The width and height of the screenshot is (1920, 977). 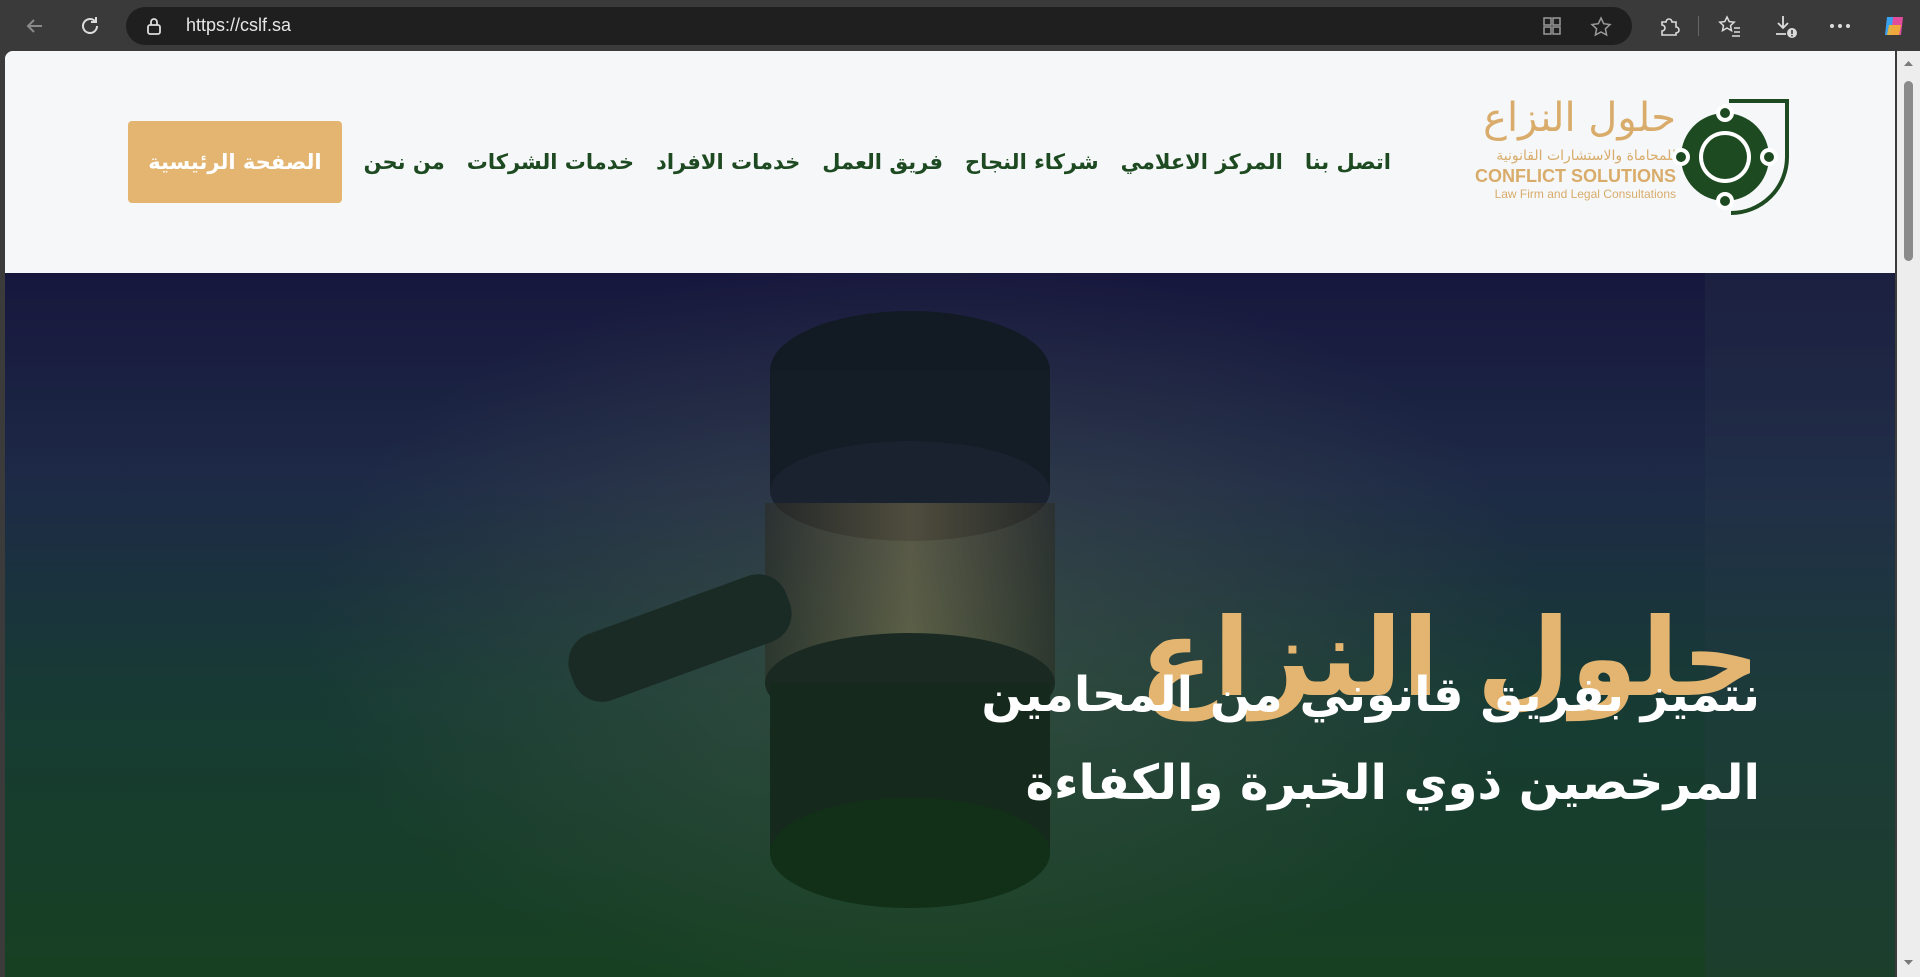 What do you see at coordinates (1601, 27) in the screenshot?
I see `favorite-star-icon` at bounding box center [1601, 27].